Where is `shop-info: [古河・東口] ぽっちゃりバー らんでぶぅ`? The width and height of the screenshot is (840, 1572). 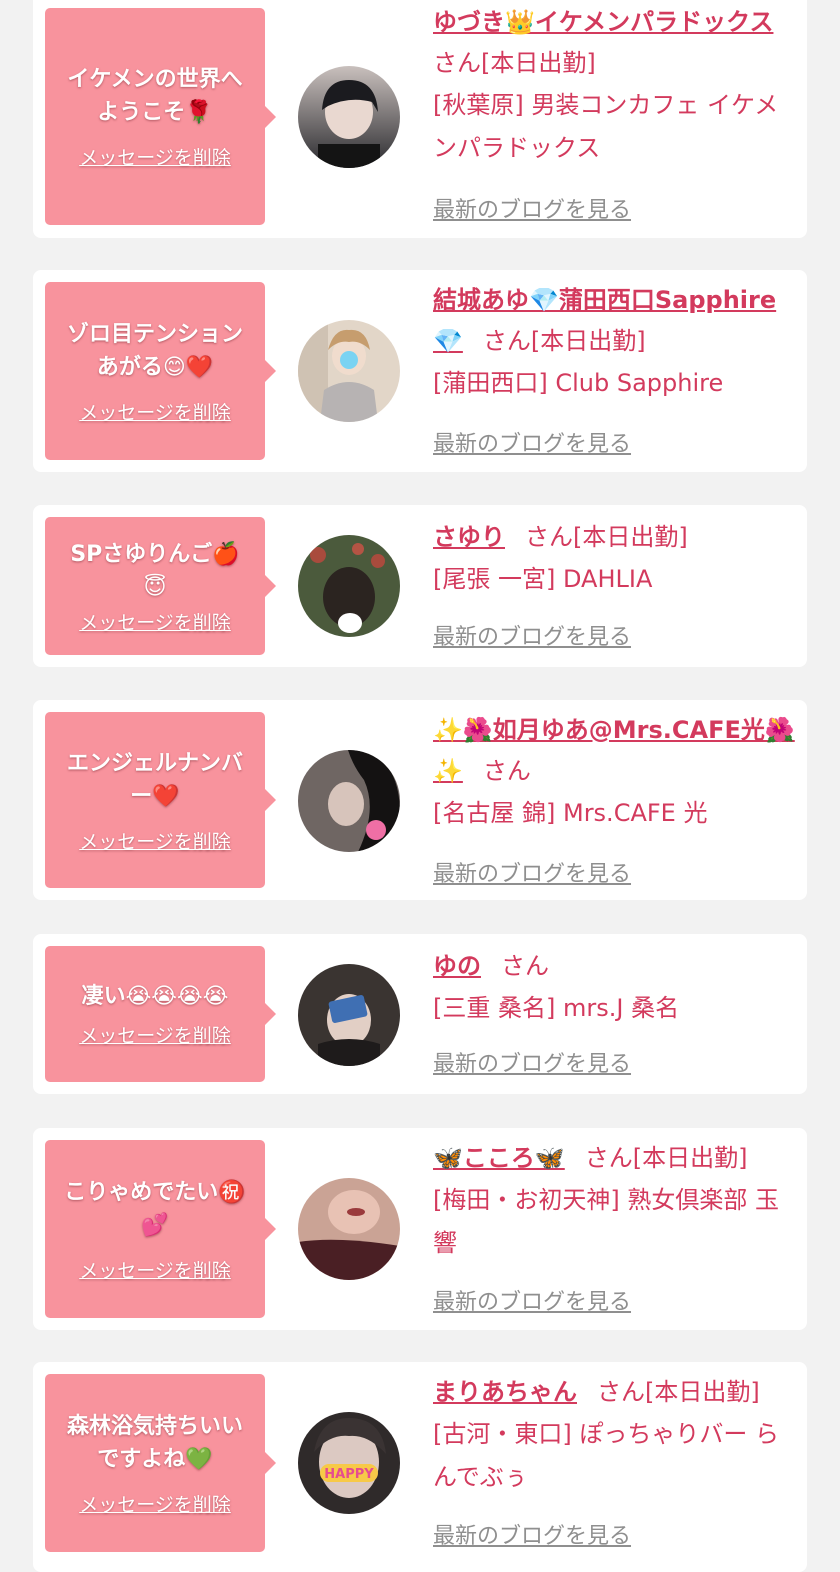 shop-info: [古河・東口] ぽっちゃりバー らんでぶぅ is located at coordinates (606, 1455).